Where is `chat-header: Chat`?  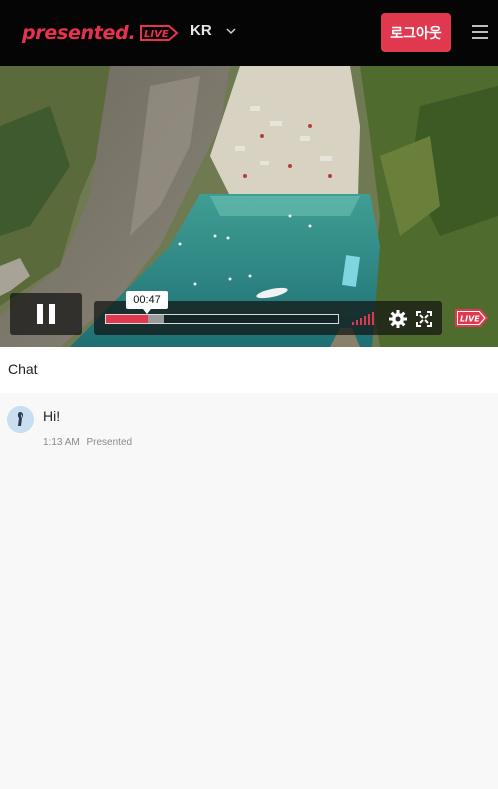 chat-header: Chat is located at coordinates (249, 370).